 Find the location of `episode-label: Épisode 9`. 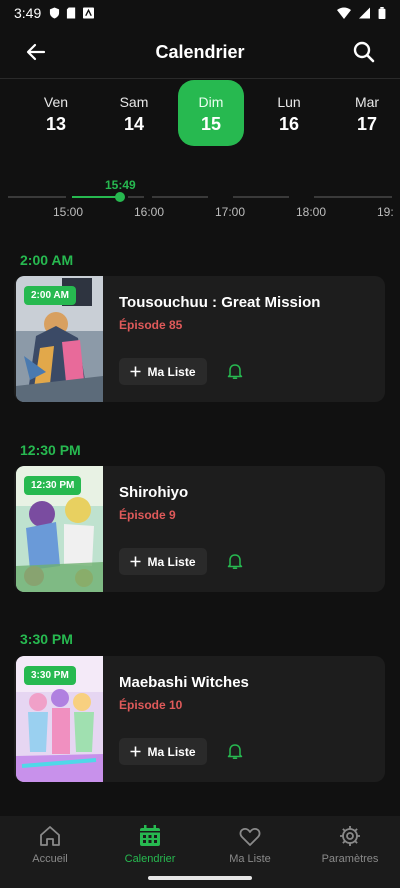

episode-label: Épisode 9 is located at coordinates (147, 515).